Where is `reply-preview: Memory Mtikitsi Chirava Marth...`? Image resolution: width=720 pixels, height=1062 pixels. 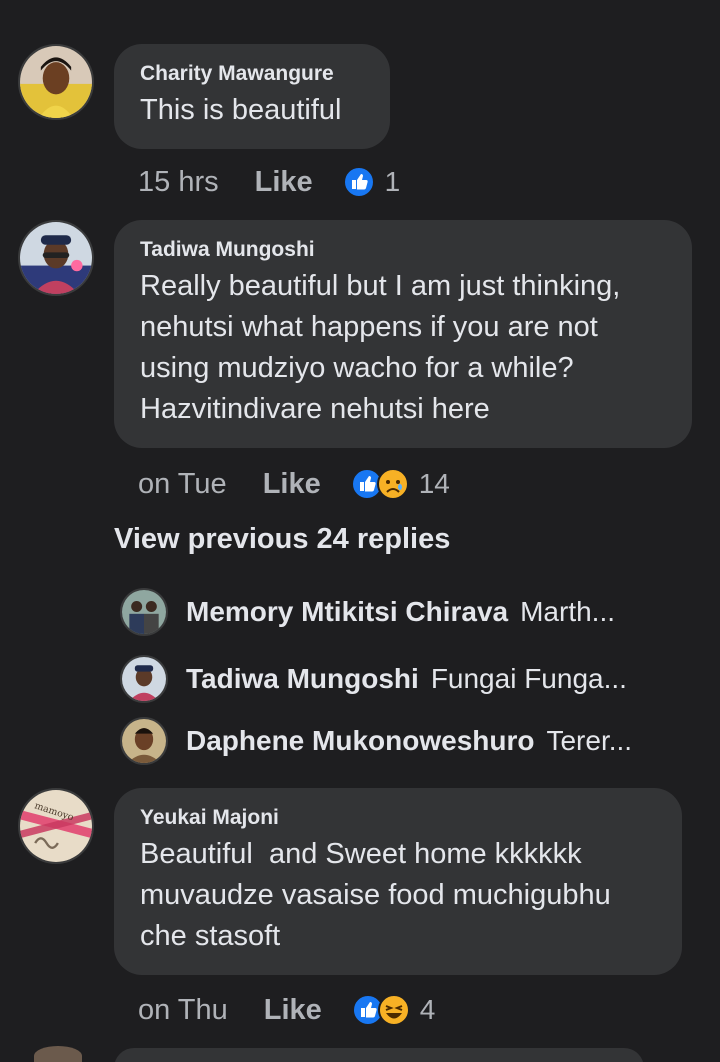 reply-preview: Memory Mtikitsi Chirava Marth... is located at coordinates (400, 612).